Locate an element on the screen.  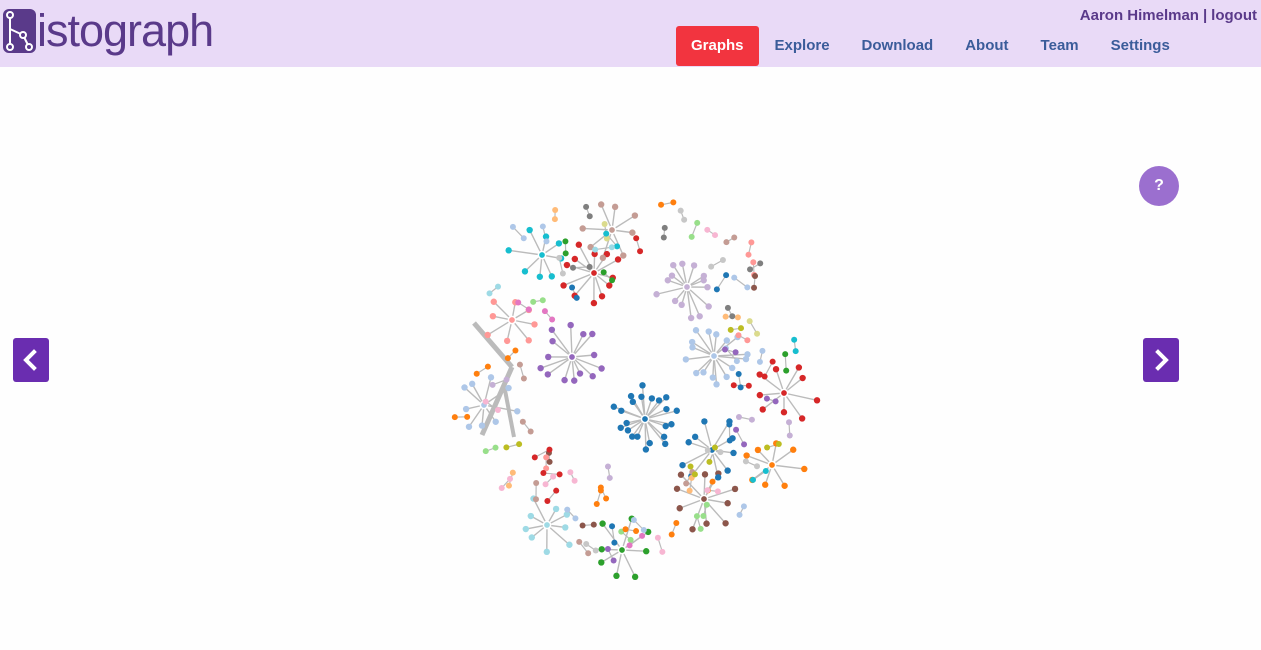
help-button: ? is located at coordinates (1159, 186).